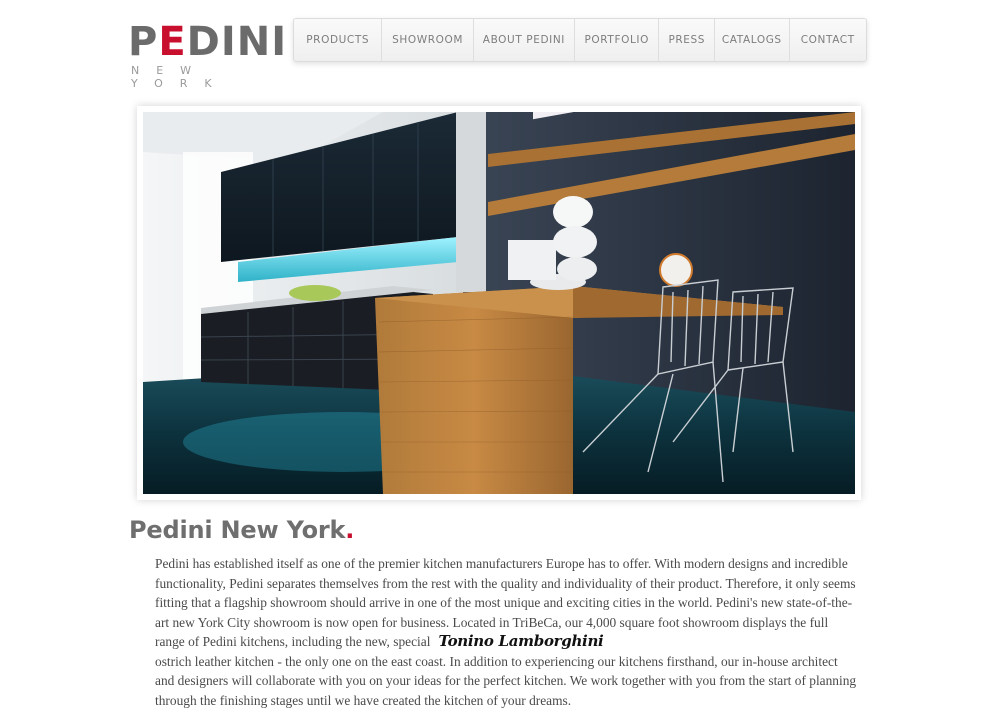 The height and width of the screenshot is (724, 1000). Describe the element at coordinates (180, 77) in the screenshot. I see `logo-subtitle: NEW YORK` at that location.